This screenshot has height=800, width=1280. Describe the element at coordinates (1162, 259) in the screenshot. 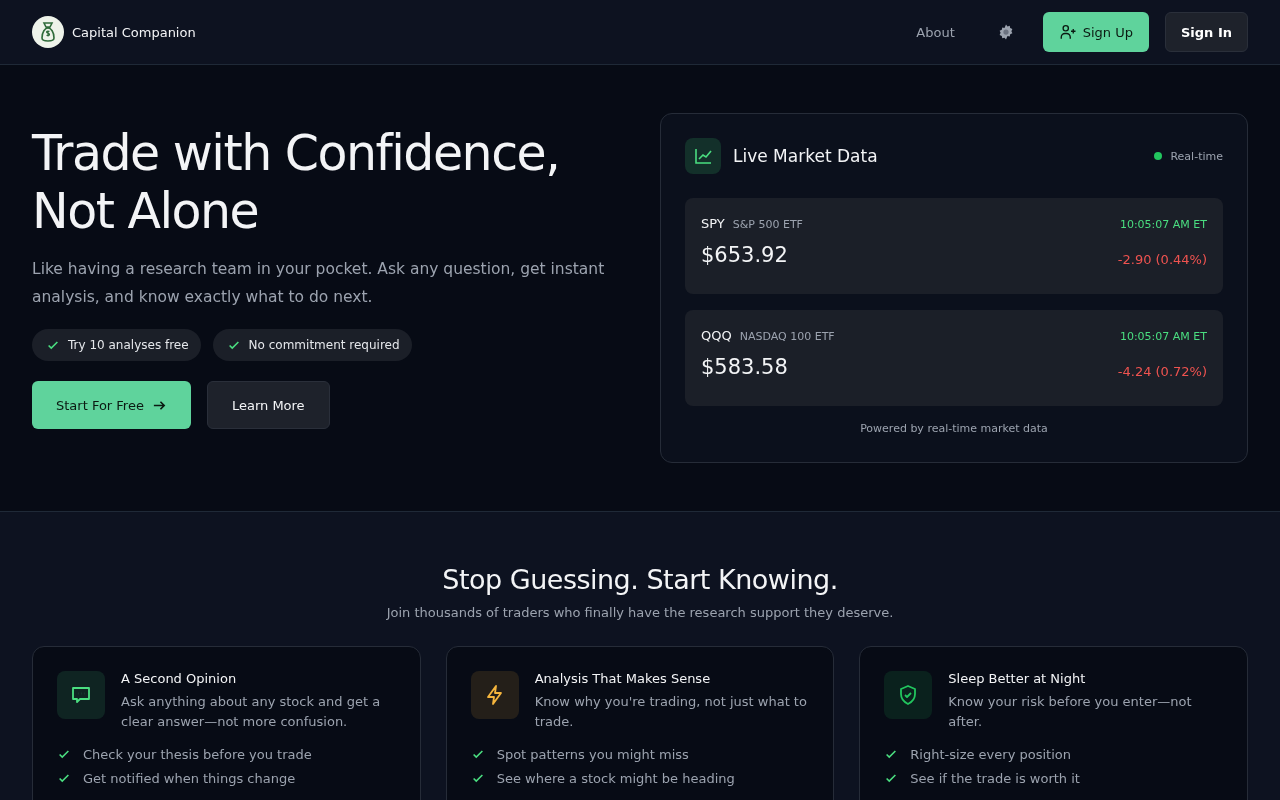

I see `quote-change: -2.90 (0.44%)` at that location.